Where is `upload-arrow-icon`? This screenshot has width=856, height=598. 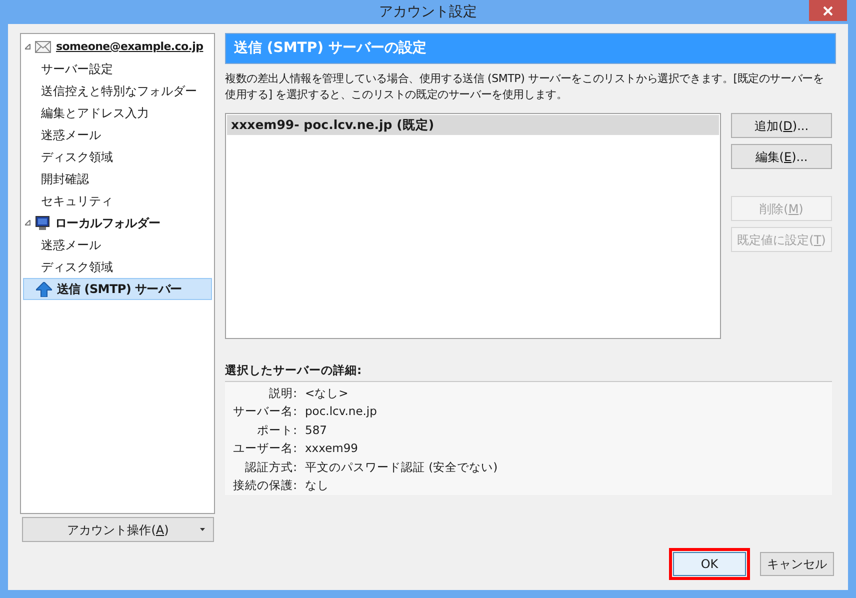
upload-arrow-icon is located at coordinates (44, 289).